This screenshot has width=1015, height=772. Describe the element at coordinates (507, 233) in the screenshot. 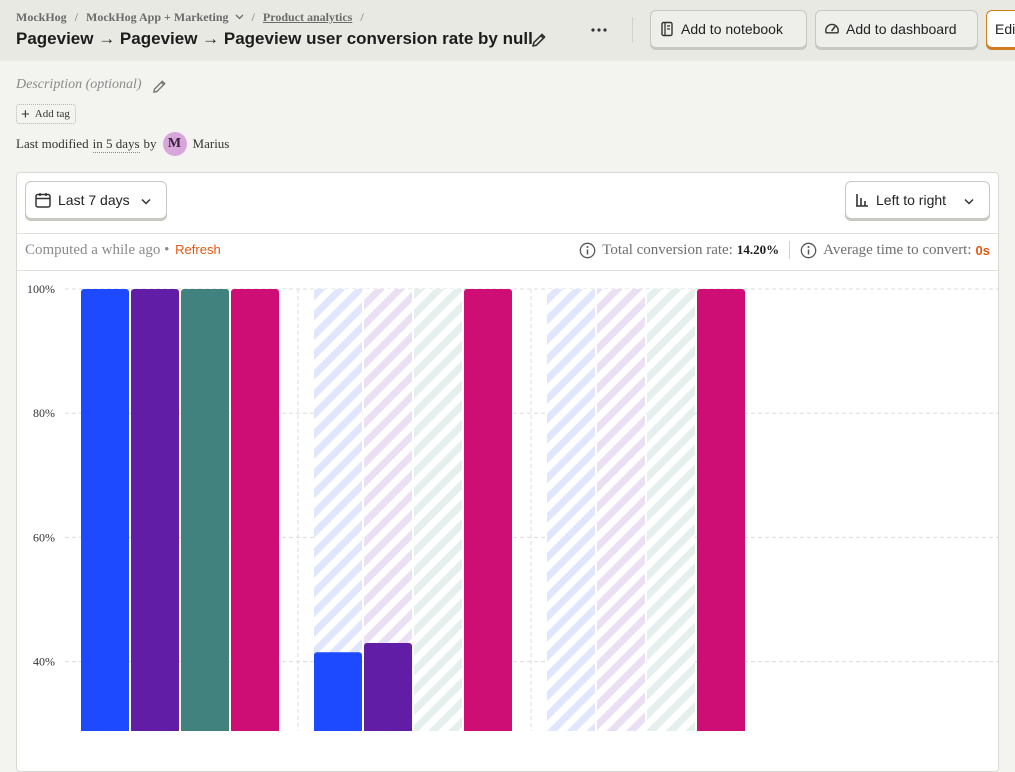

I see `panel-divider` at that location.